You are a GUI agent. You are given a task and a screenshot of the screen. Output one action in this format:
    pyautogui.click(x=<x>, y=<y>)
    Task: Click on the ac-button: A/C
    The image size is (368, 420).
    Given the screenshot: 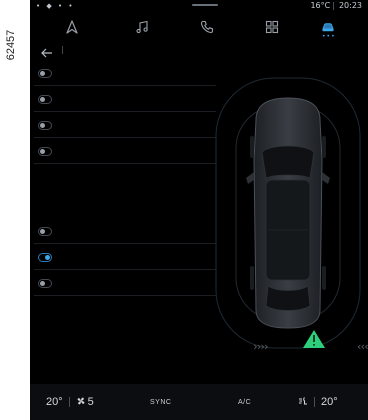 What is the action you would take?
    pyautogui.click(x=244, y=402)
    